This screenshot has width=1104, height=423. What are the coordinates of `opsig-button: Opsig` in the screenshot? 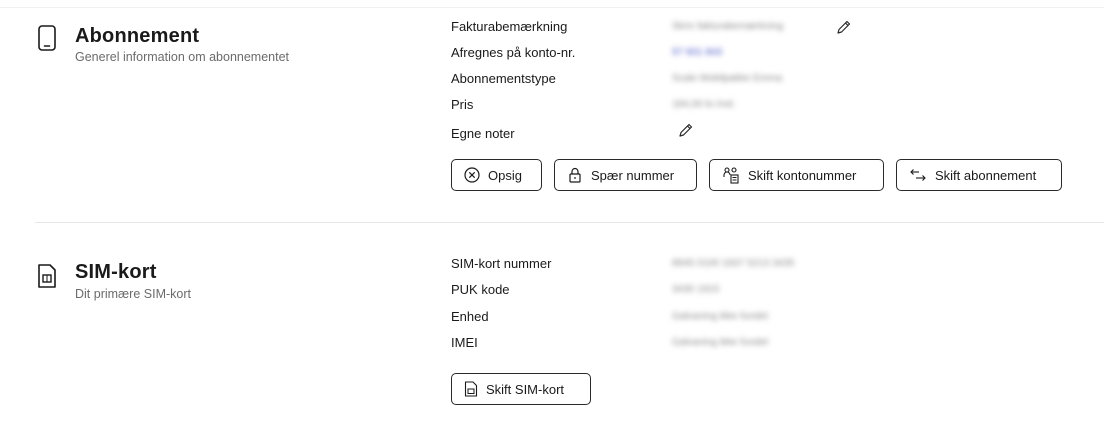 It's located at (496, 175).